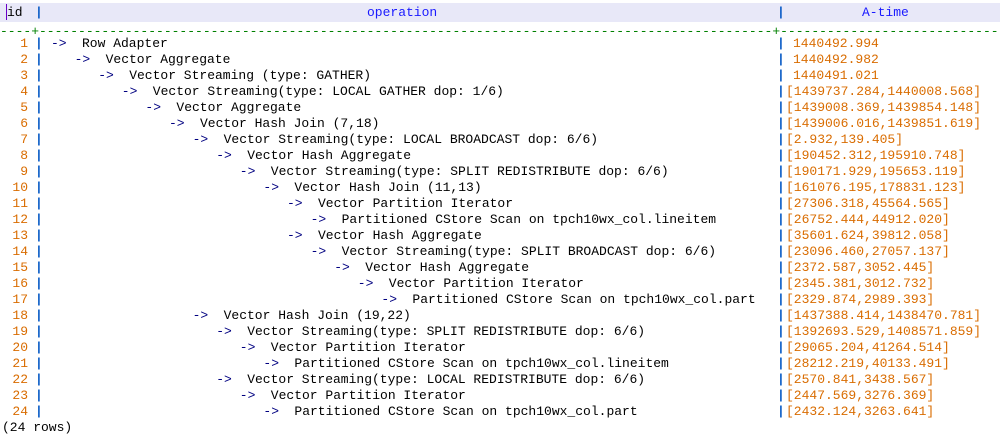 The width and height of the screenshot is (1000, 443). I want to click on atime-value: [2447.569,3276.369], so click(860, 395).